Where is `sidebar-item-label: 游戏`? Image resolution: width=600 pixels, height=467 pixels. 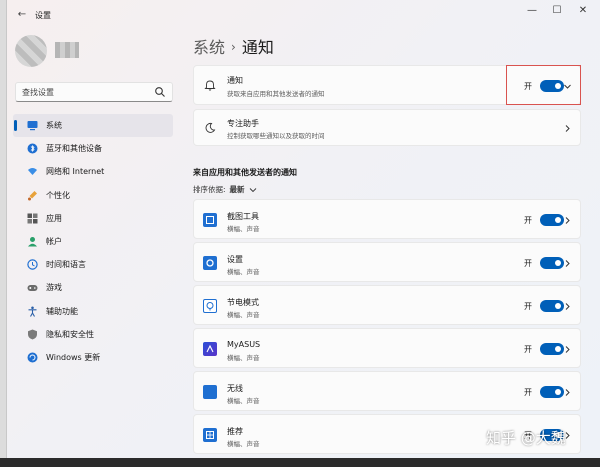 sidebar-item-label: 游戏 is located at coordinates (54, 288).